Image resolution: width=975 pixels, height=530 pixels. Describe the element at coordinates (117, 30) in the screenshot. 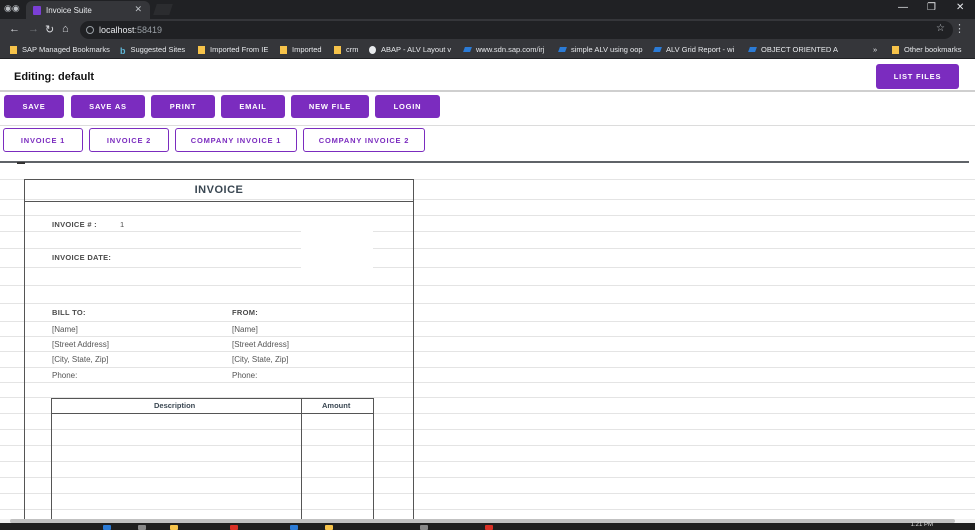

I see `url-host: localhost` at that location.